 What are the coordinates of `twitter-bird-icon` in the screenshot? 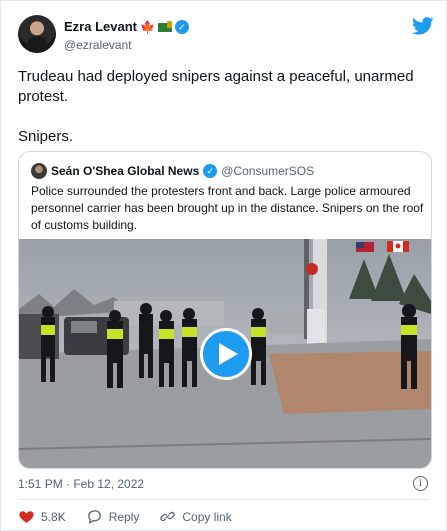 It's located at (423, 26).